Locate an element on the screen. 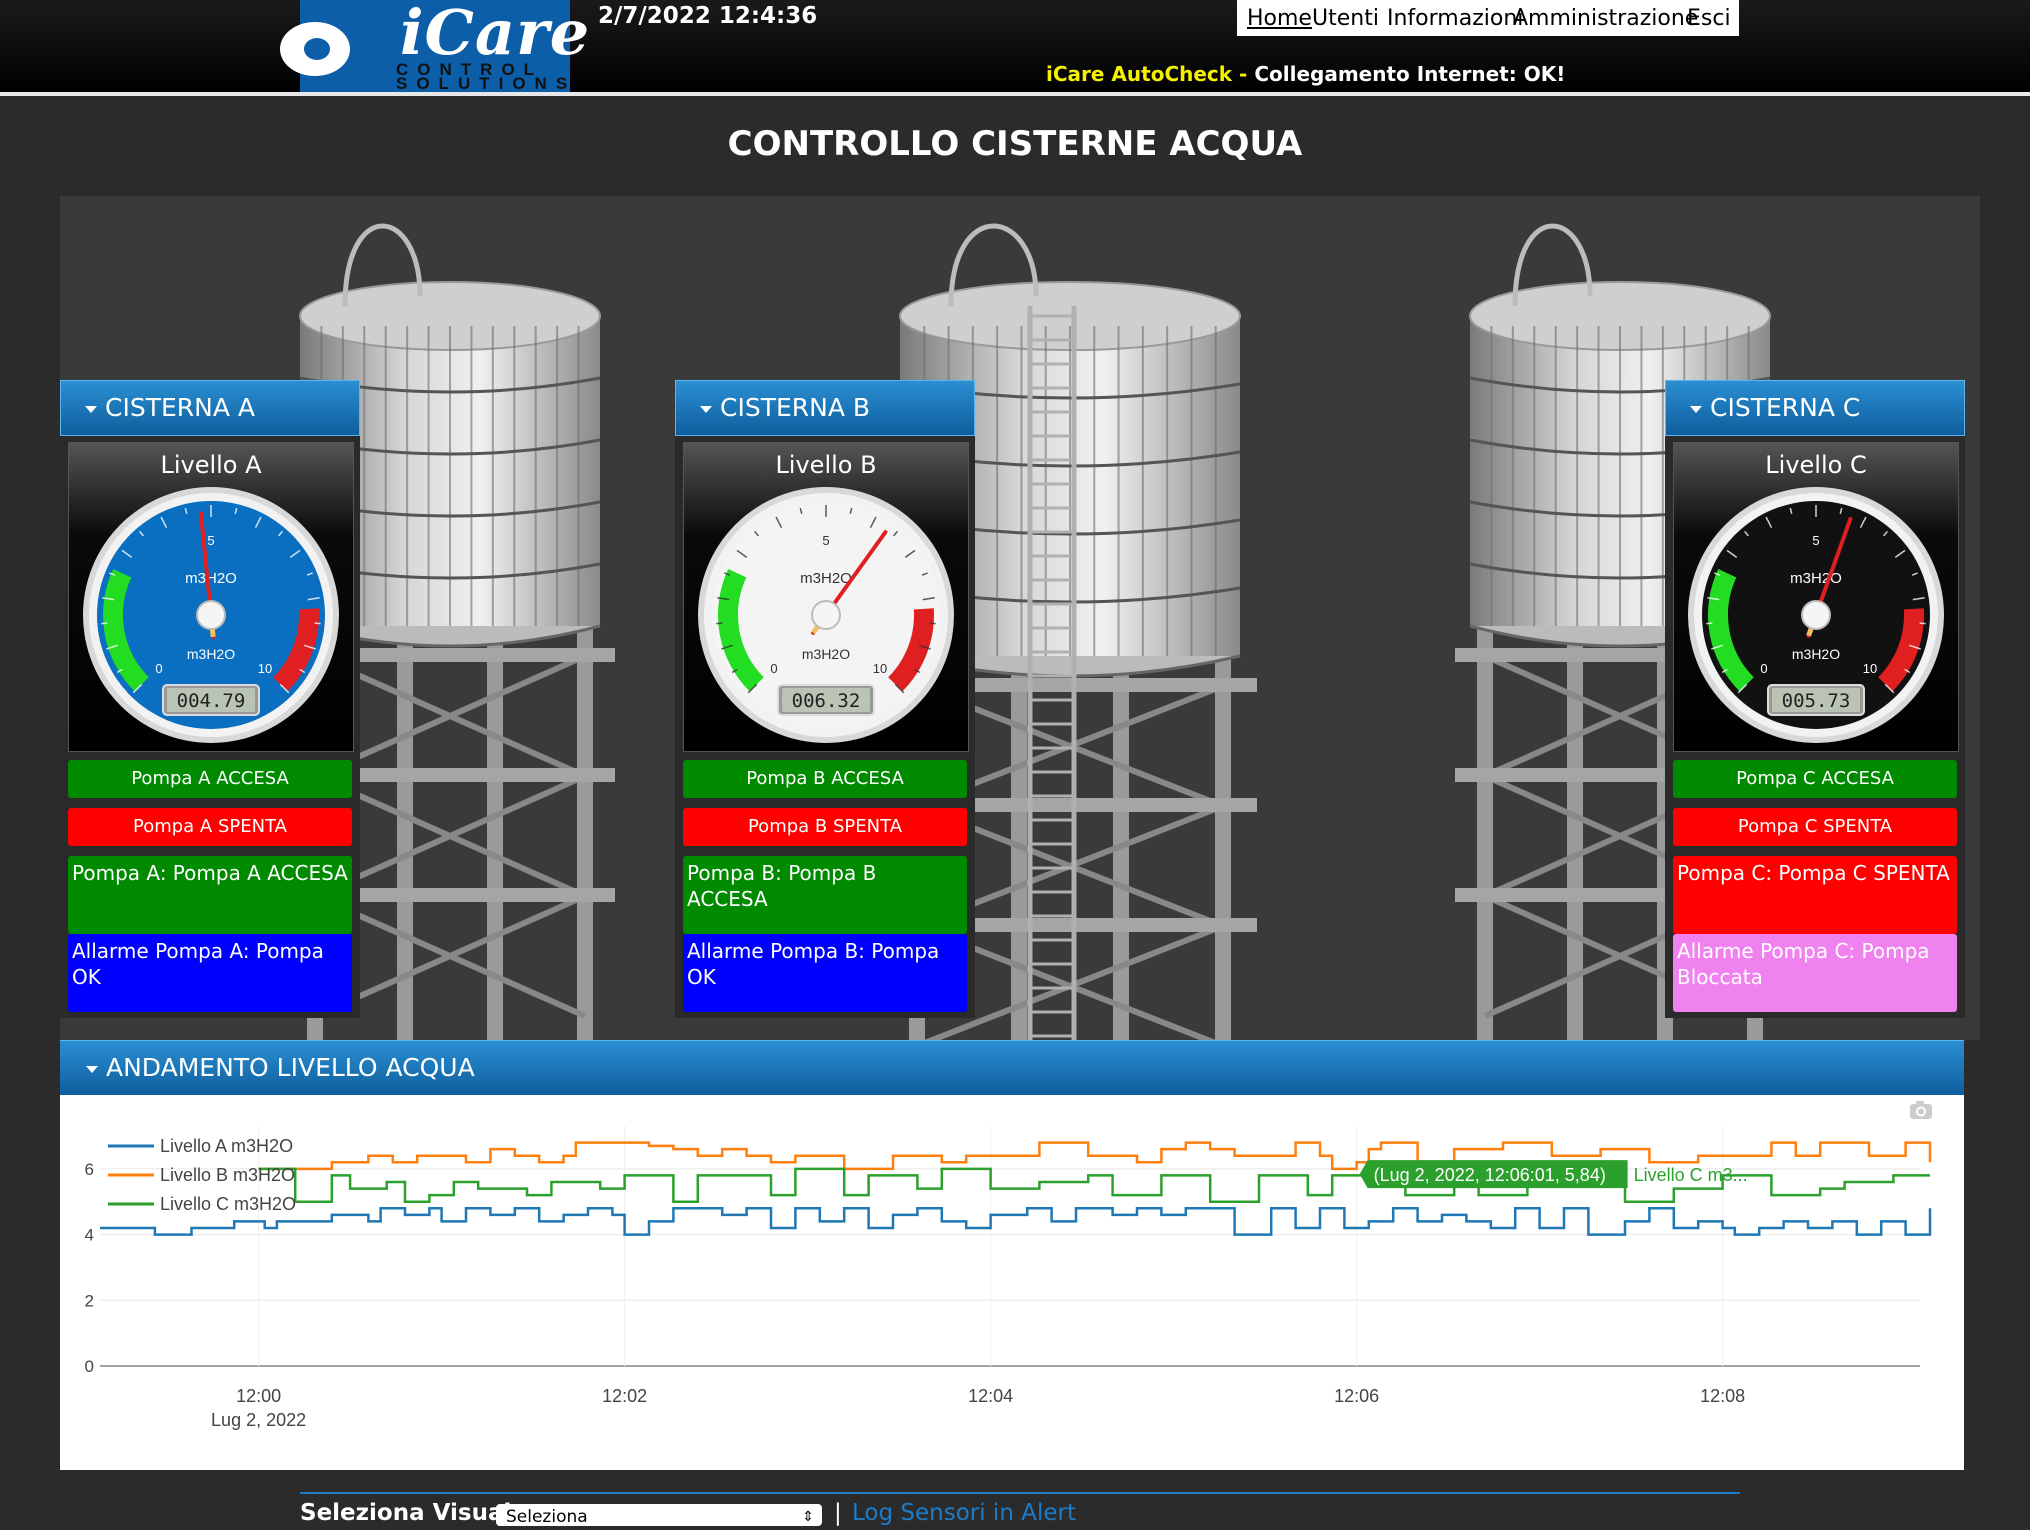 The height and width of the screenshot is (1530, 2030). logo-subtitle-2: SOLUTIONS is located at coordinates (486, 84).